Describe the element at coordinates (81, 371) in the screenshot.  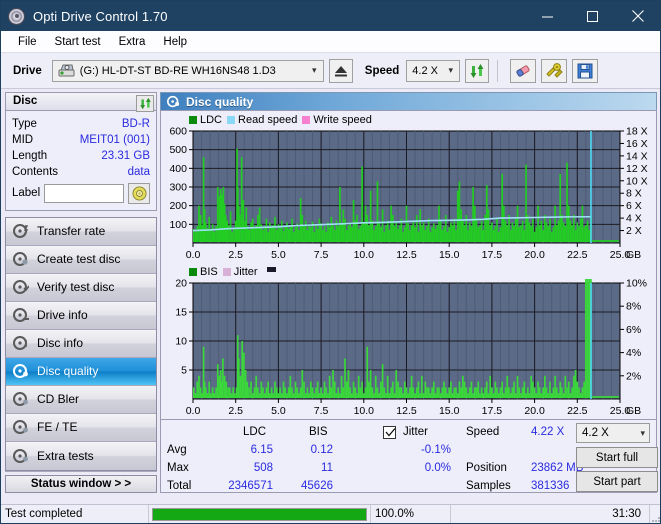
I see `sidebar-item-disc-quality: Disc quality` at that location.